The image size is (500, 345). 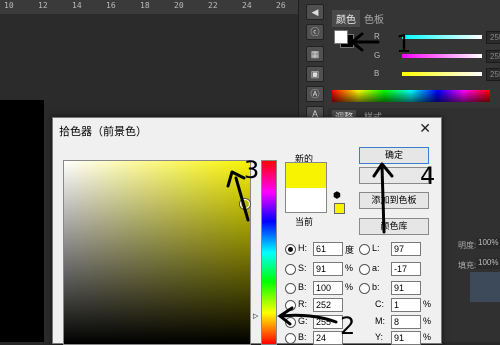 I want to click on annotation-number-3: 3, so click(x=251, y=170).